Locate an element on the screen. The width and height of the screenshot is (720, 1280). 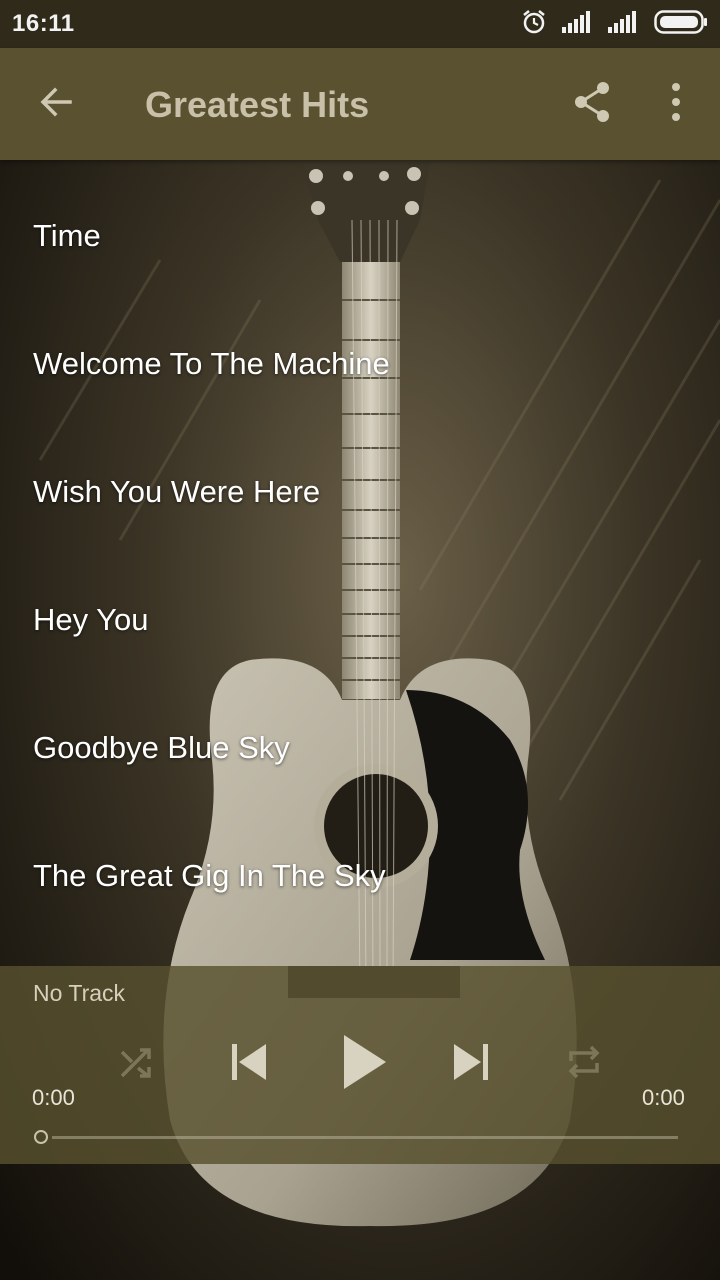
list-item: Hey You is located at coordinates (360, 608).